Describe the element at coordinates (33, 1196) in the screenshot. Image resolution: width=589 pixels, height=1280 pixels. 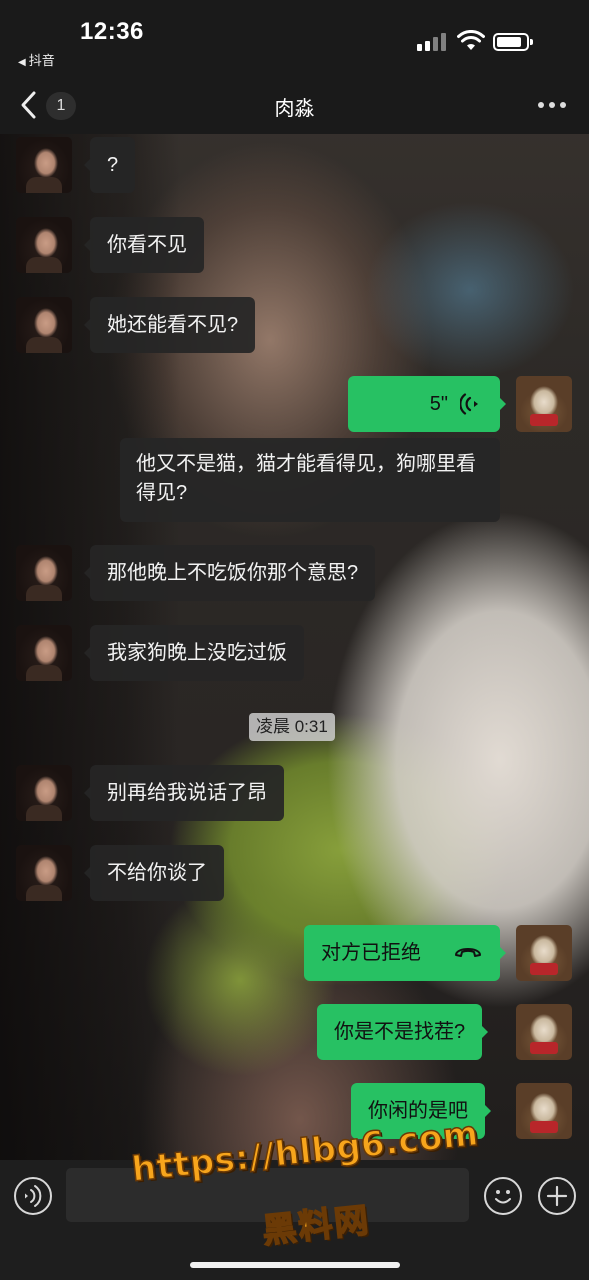
I see `voice-mode-icon` at that location.